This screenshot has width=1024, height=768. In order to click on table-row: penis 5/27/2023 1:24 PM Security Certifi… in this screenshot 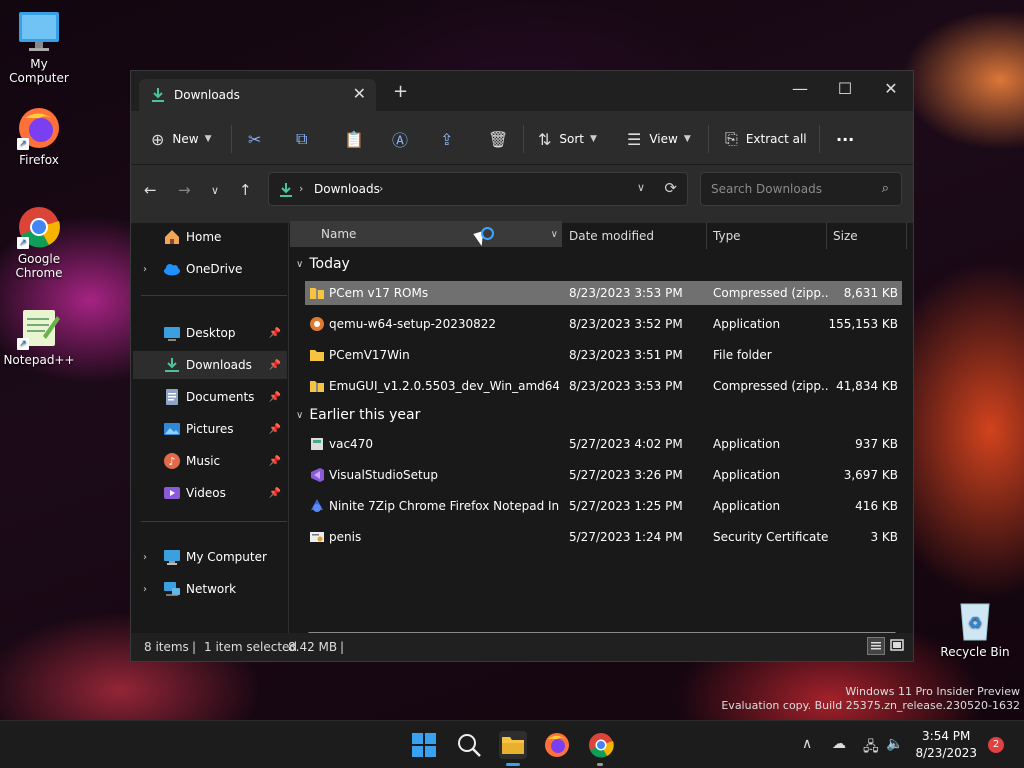, I will do `click(603, 537)`.